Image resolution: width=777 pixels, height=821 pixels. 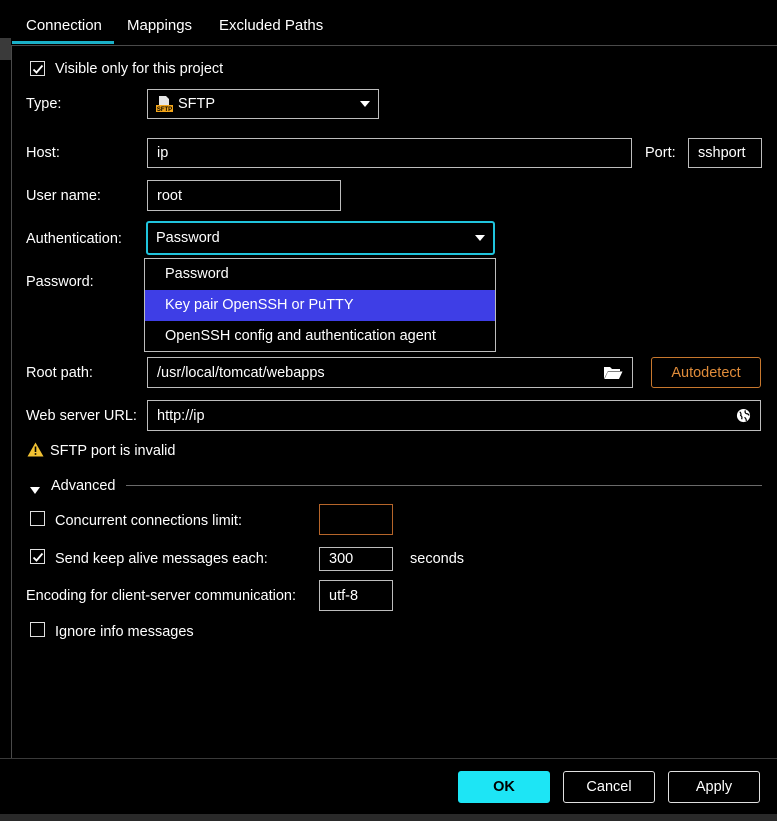 I want to click on type-label: Type:, so click(x=44, y=104).